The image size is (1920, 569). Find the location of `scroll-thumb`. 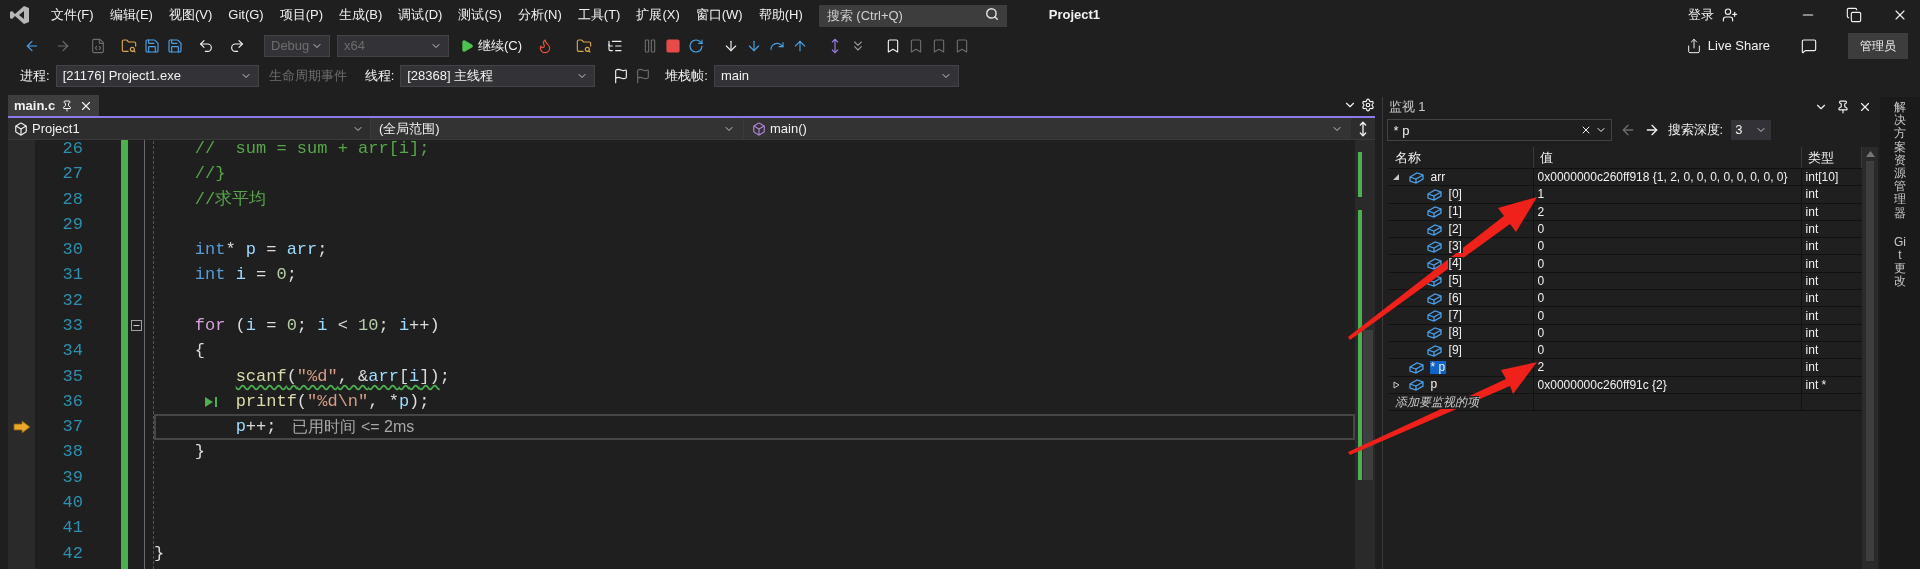

scroll-thumb is located at coordinates (1367, 405).